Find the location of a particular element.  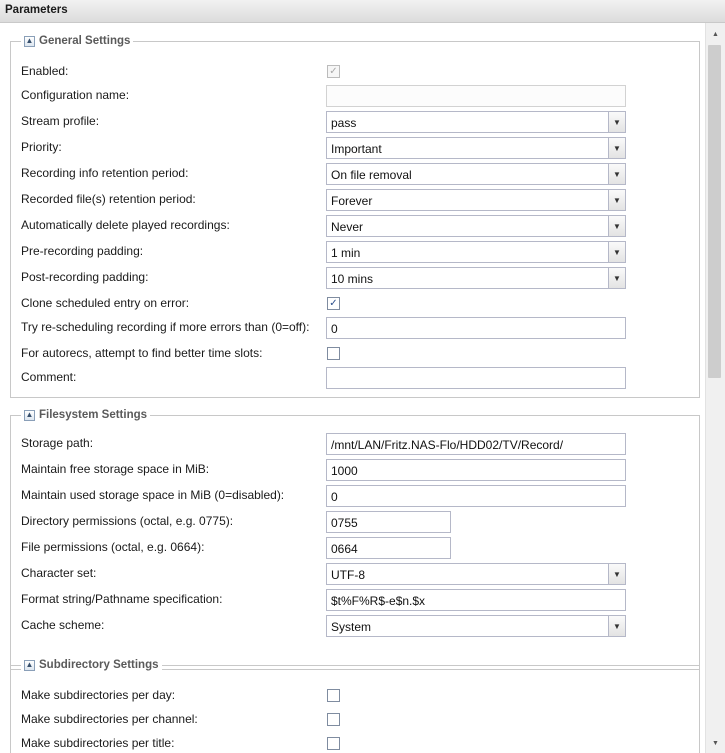

subdir-per-channel-label: Make subdirectories per channel: is located at coordinates (109, 719).